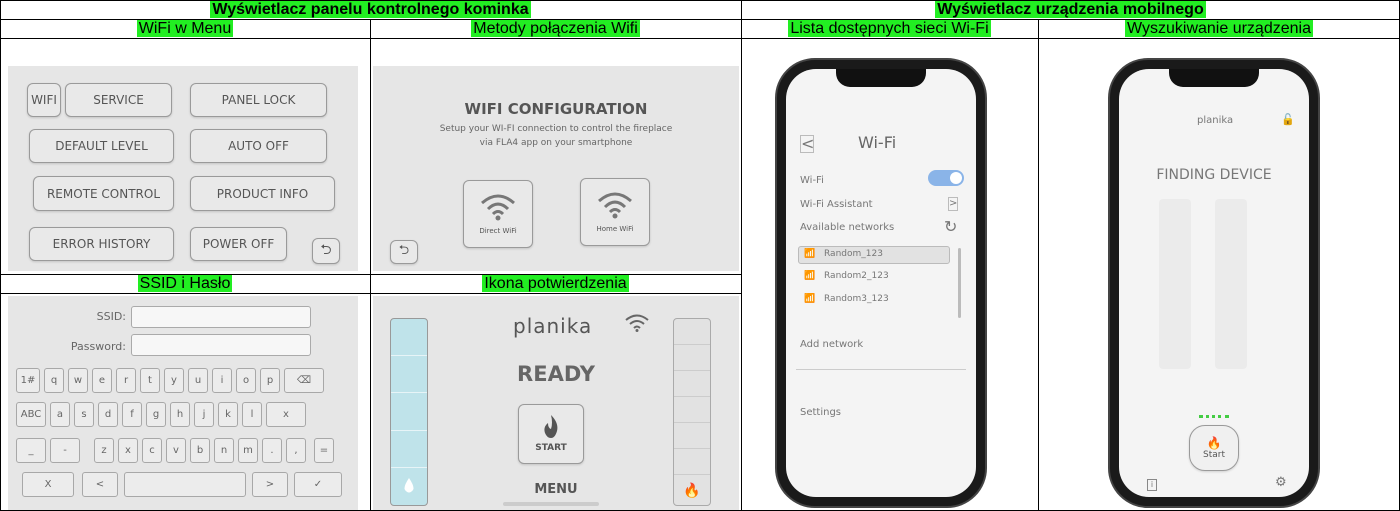 The height and width of the screenshot is (511, 1400). I want to click on chevron-right-icon: >, so click(953, 204).